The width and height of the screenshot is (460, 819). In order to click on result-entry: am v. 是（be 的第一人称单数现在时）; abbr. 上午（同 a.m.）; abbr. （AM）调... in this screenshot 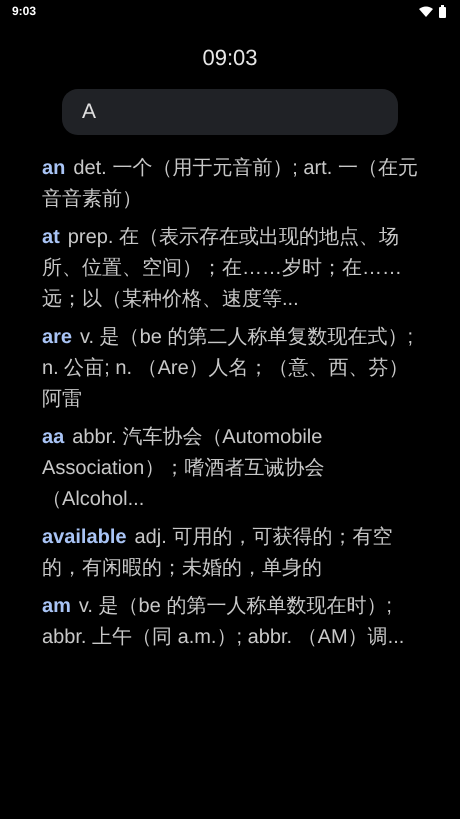, I will do `click(233, 622)`.